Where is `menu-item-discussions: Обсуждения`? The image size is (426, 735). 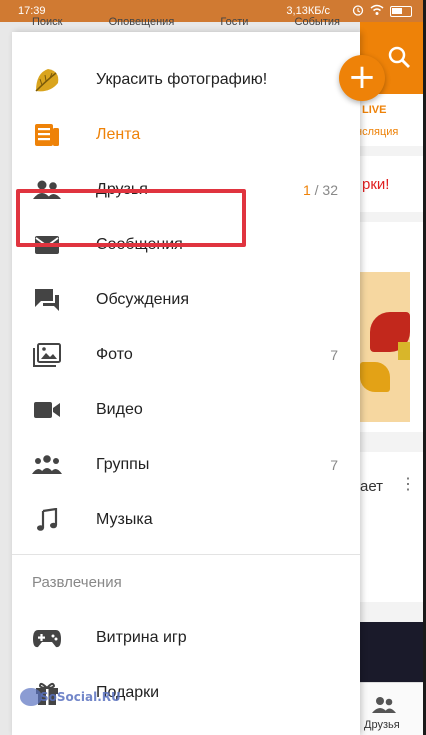 menu-item-discussions: Обсуждения is located at coordinates (186, 299).